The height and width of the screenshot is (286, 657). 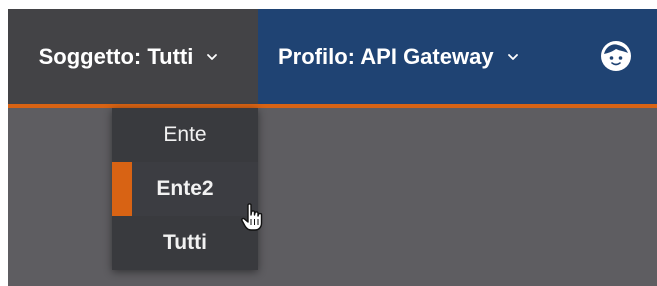 I want to click on subject-selector: Soggetto: Tutti, so click(x=133, y=56).